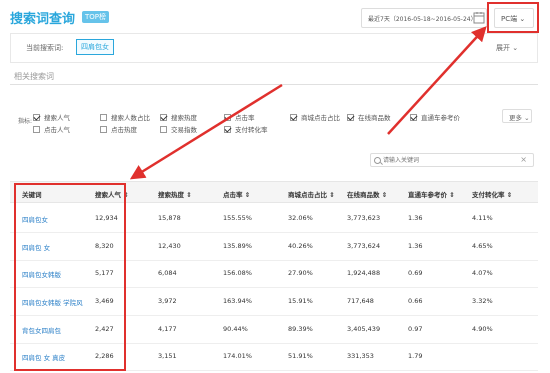 This screenshot has height=373, width=550. Describe the element at coordinates (206, 131) in the screenshot. I see `arrow-to-keywords` at that location.